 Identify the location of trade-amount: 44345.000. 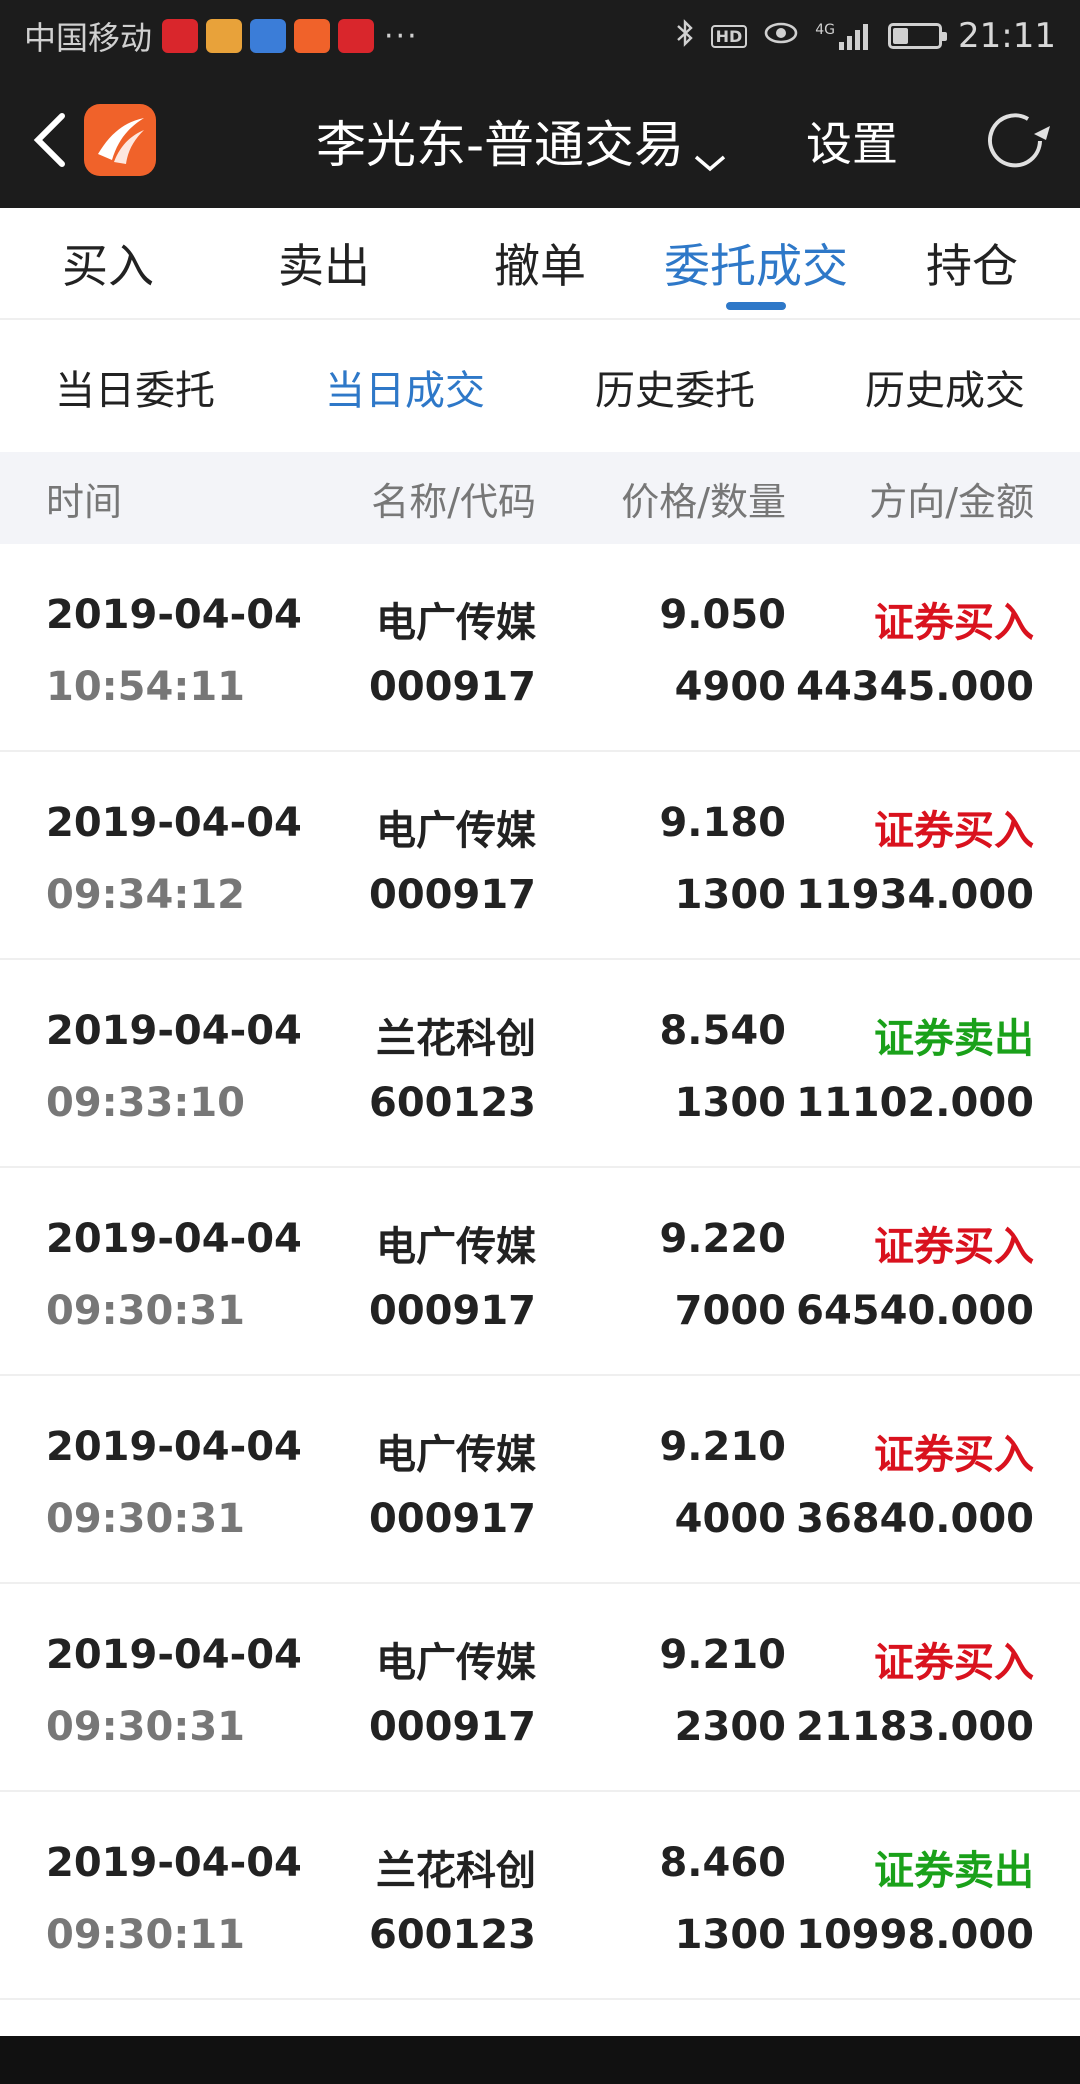
(915, 687).